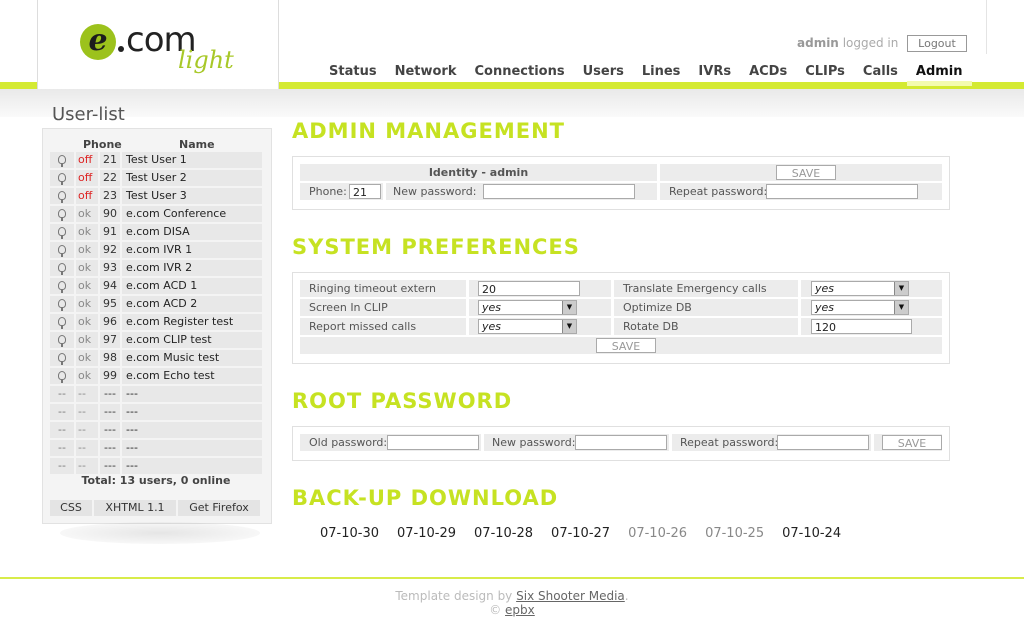  Describe the element at coordinates (365, 191) in the screenshot. I see `phone-field: 21` at that location.